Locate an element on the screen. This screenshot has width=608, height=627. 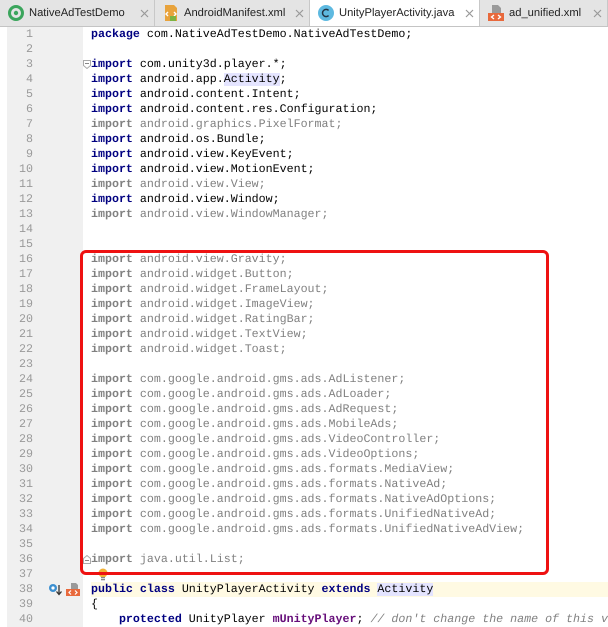
code-line: import com.google.android.gms.ads.formats.NativeAdOptions; is located at coordinates (293, 499).